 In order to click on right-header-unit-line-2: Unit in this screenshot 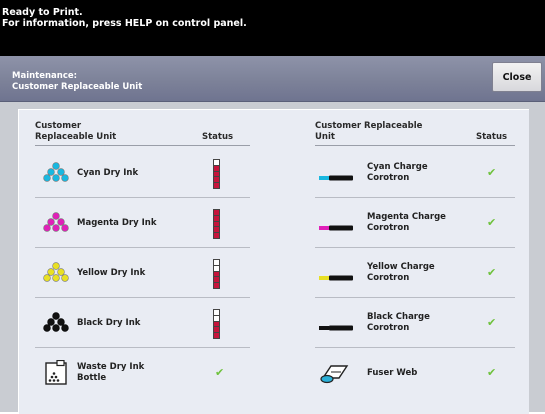, I will do `click(325, 137)`.